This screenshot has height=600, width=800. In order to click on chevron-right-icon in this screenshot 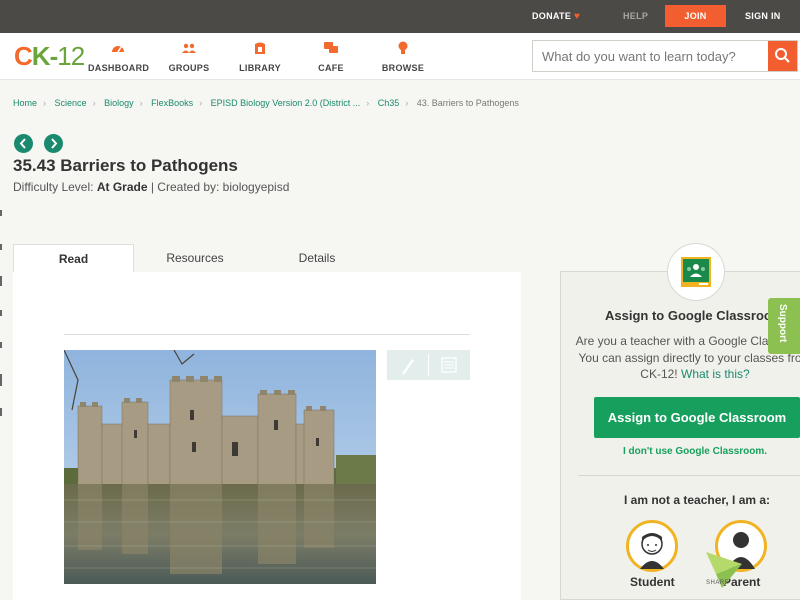, I will do `click(54, 143)`.